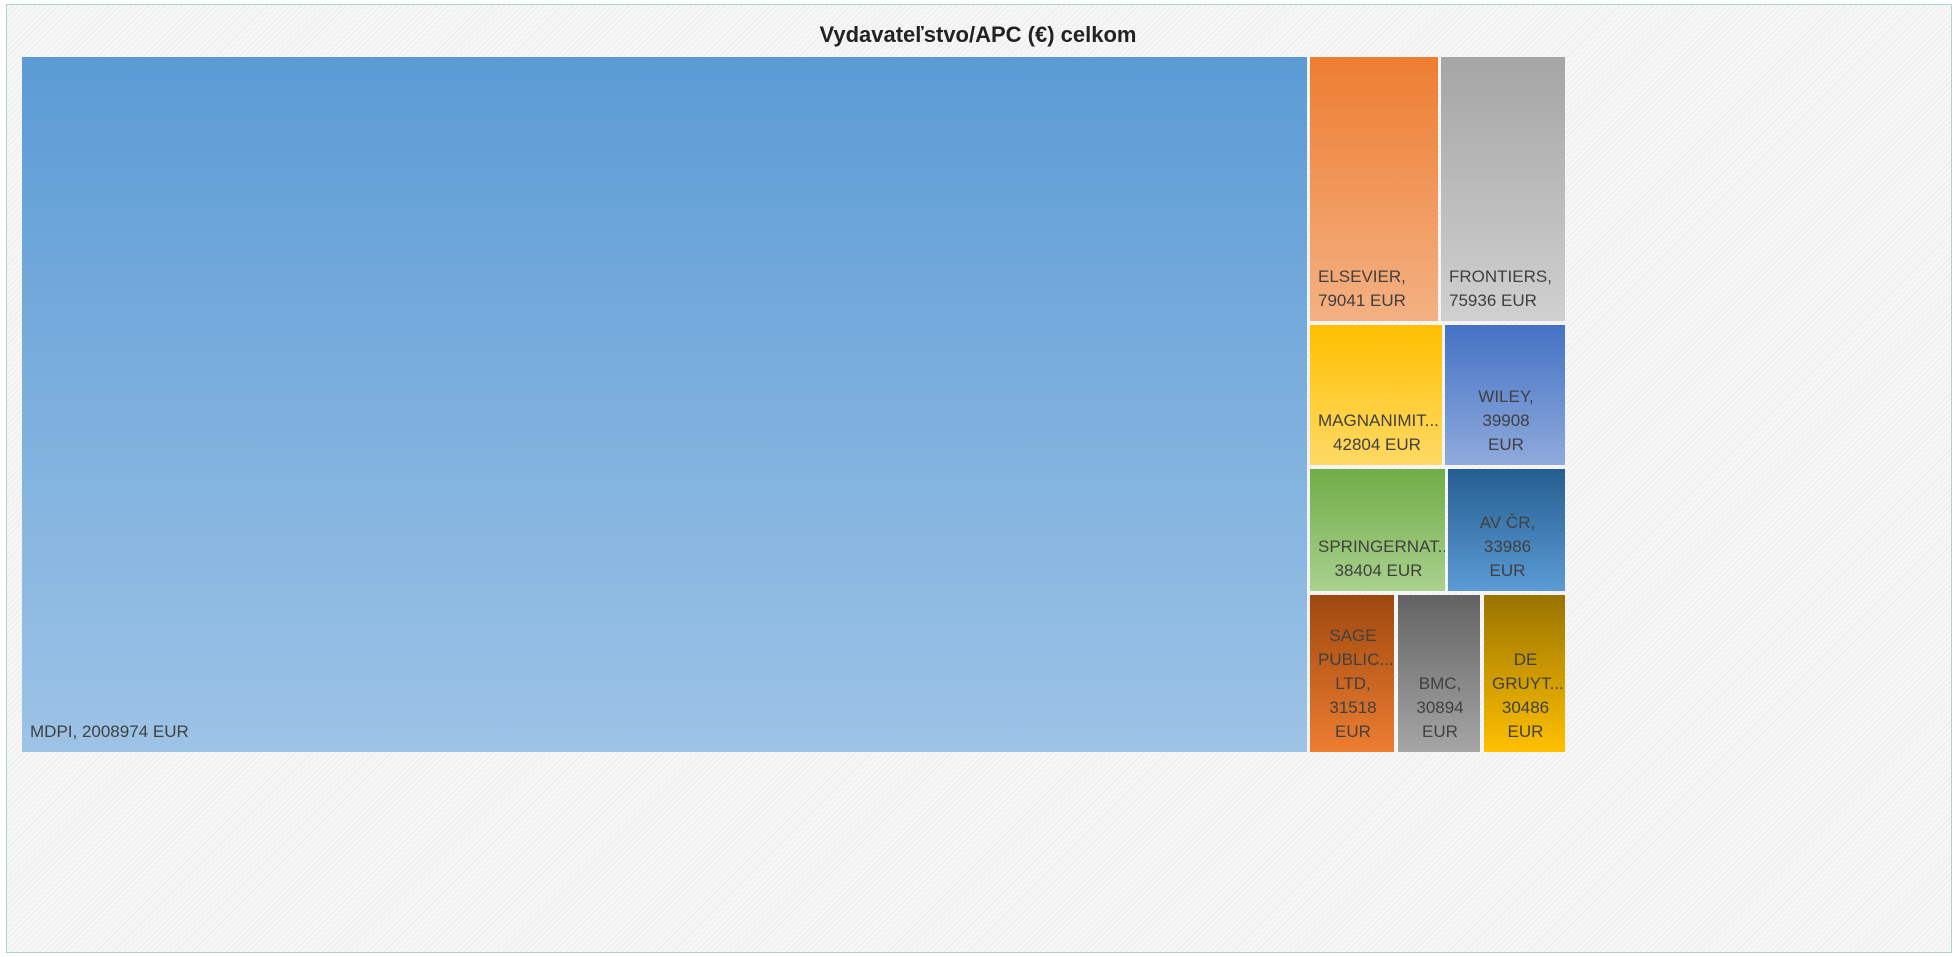 The height and width of the screenshot is (957, 1956). What do you see at coordinates (1356, 683) in the screenshot?
I see `treemap-tile-label: SAGE PUBLIC... LTD, 31518 EUR` at bounding box center [1356, 683].